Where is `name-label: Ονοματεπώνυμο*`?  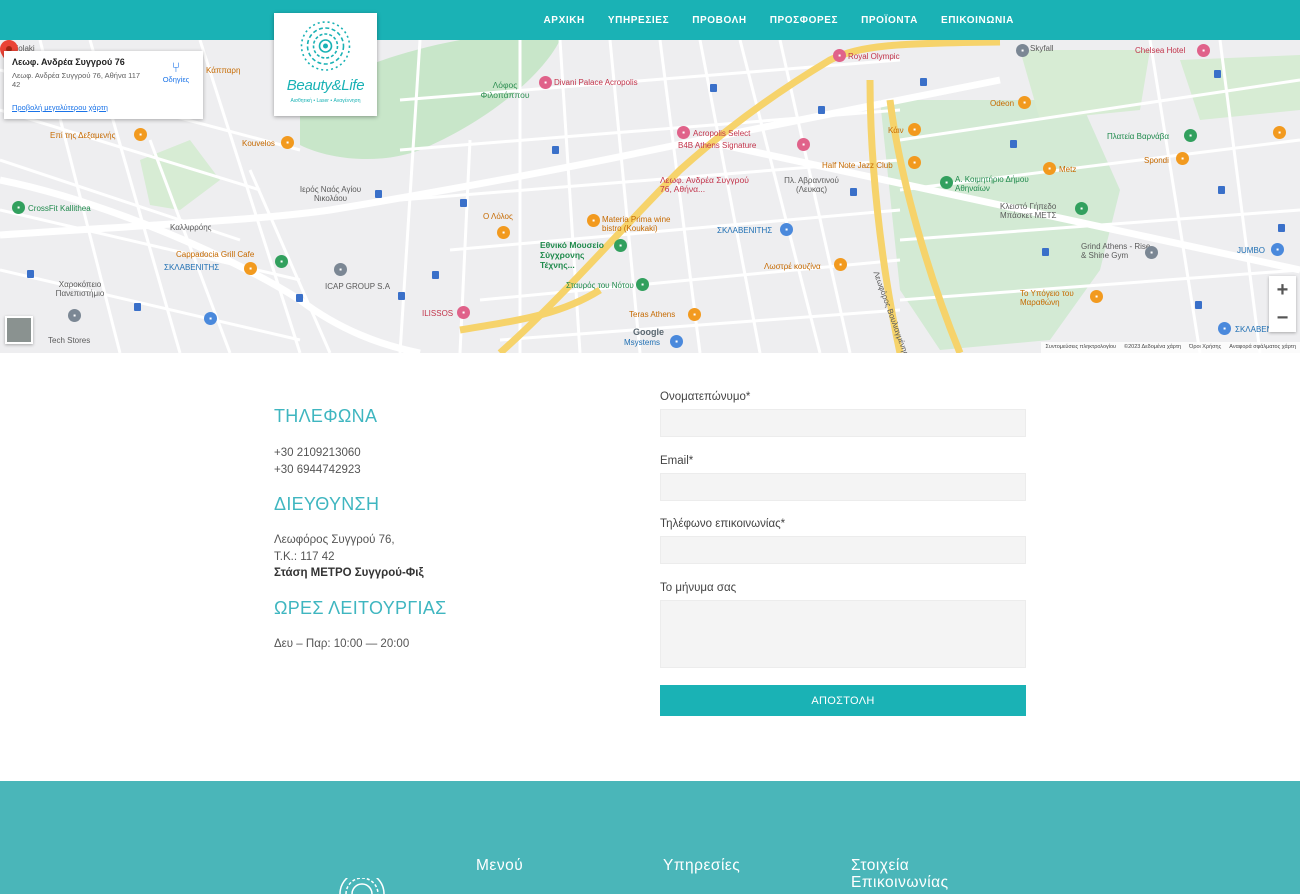
name-label: Ονοματεπώνυμο* is located at coordinates (705, 397).